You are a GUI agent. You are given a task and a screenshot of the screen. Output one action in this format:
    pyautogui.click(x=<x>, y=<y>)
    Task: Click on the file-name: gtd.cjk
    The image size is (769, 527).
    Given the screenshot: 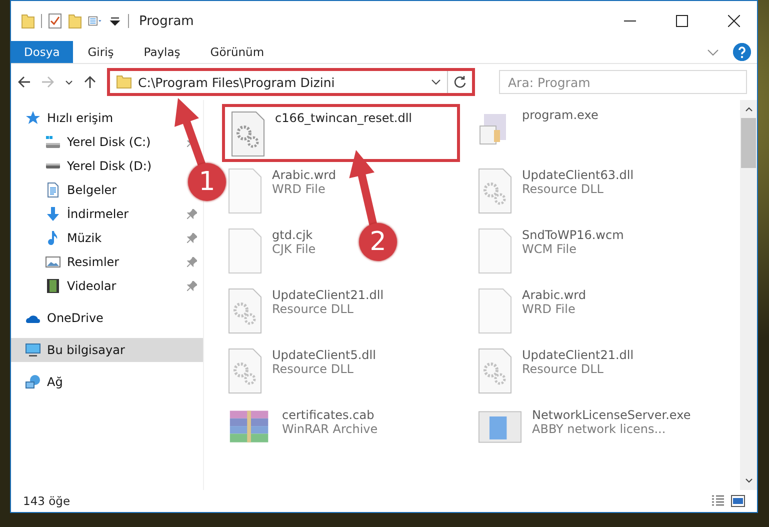 What is the action you would take?
    pyautogui.click(x=293, y=235)
    